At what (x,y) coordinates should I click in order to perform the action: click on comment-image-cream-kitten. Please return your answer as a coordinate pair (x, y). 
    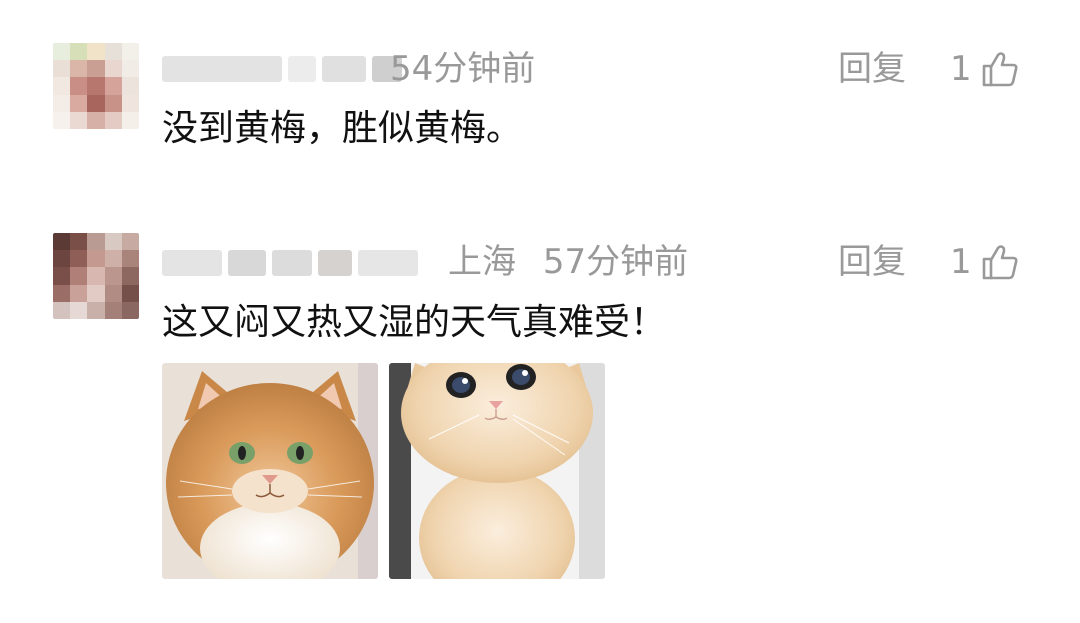
    Looking at the image, I should click on (497, 471).